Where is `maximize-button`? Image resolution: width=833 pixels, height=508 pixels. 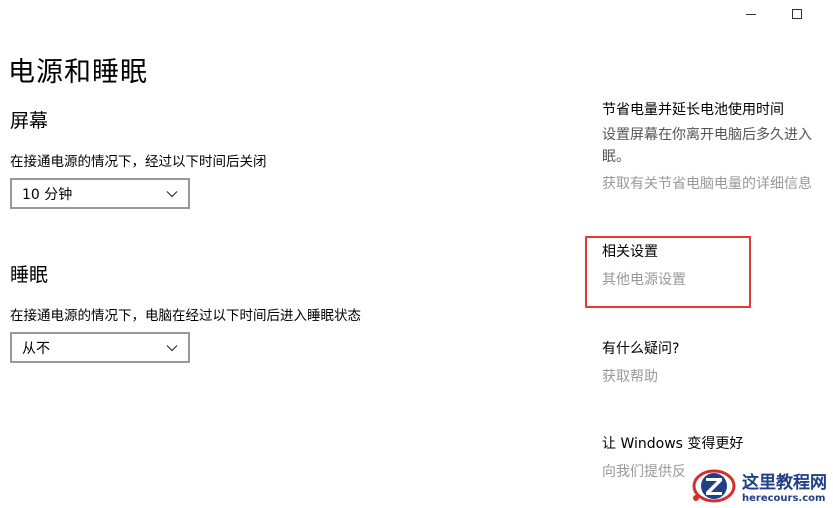 maximize-button is located at coordinates (797, 14).